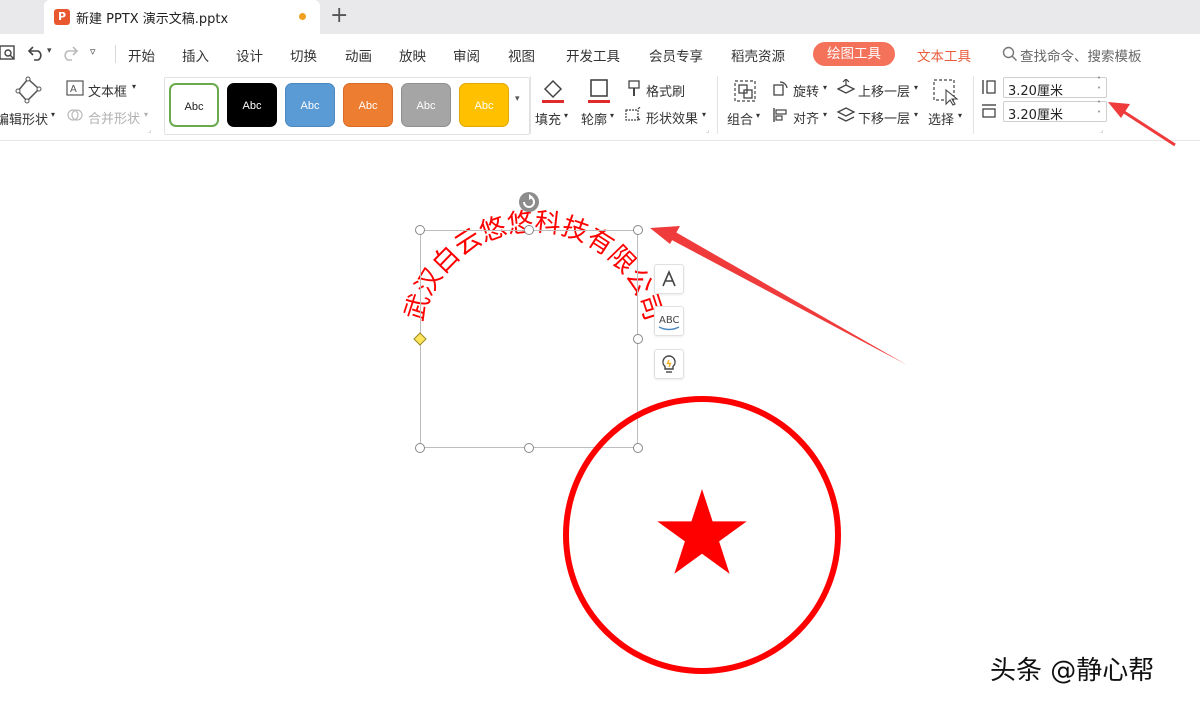  What do you see at coordinates (1072, 671) in the screenshot?
I see `watermark-text: 头条 @静心帮` at bounding box center [1072, 671].